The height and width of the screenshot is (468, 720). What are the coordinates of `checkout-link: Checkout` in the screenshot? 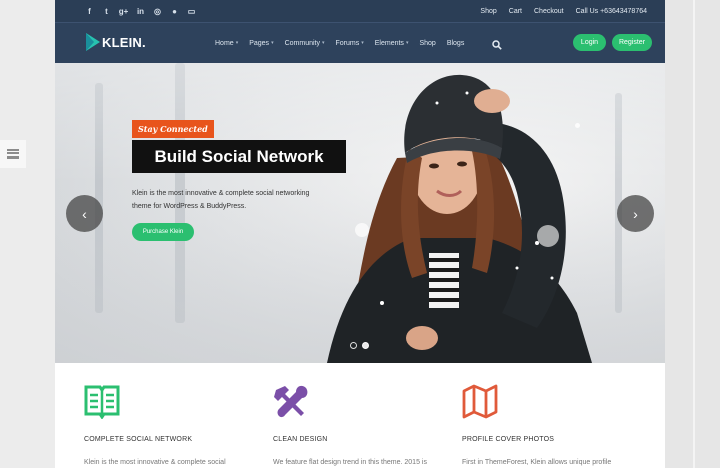 It's located at (549, 11).